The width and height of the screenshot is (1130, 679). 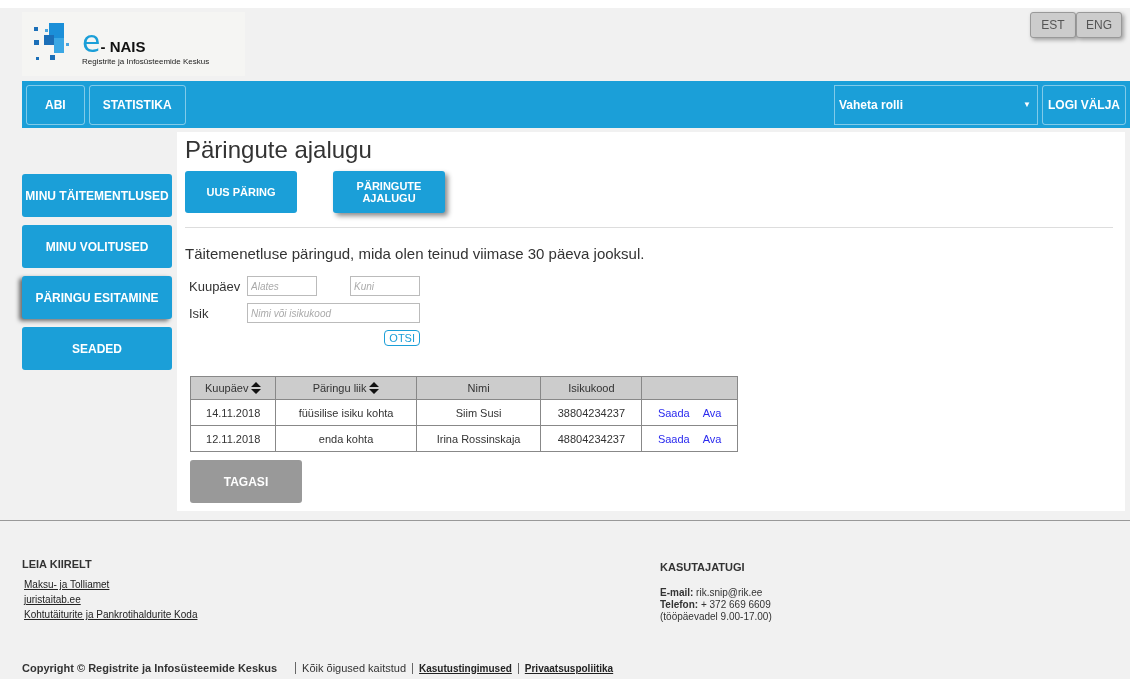 I want to click on footer-link: Maksu- ja Tolliamet, so click(x=67, y=584).